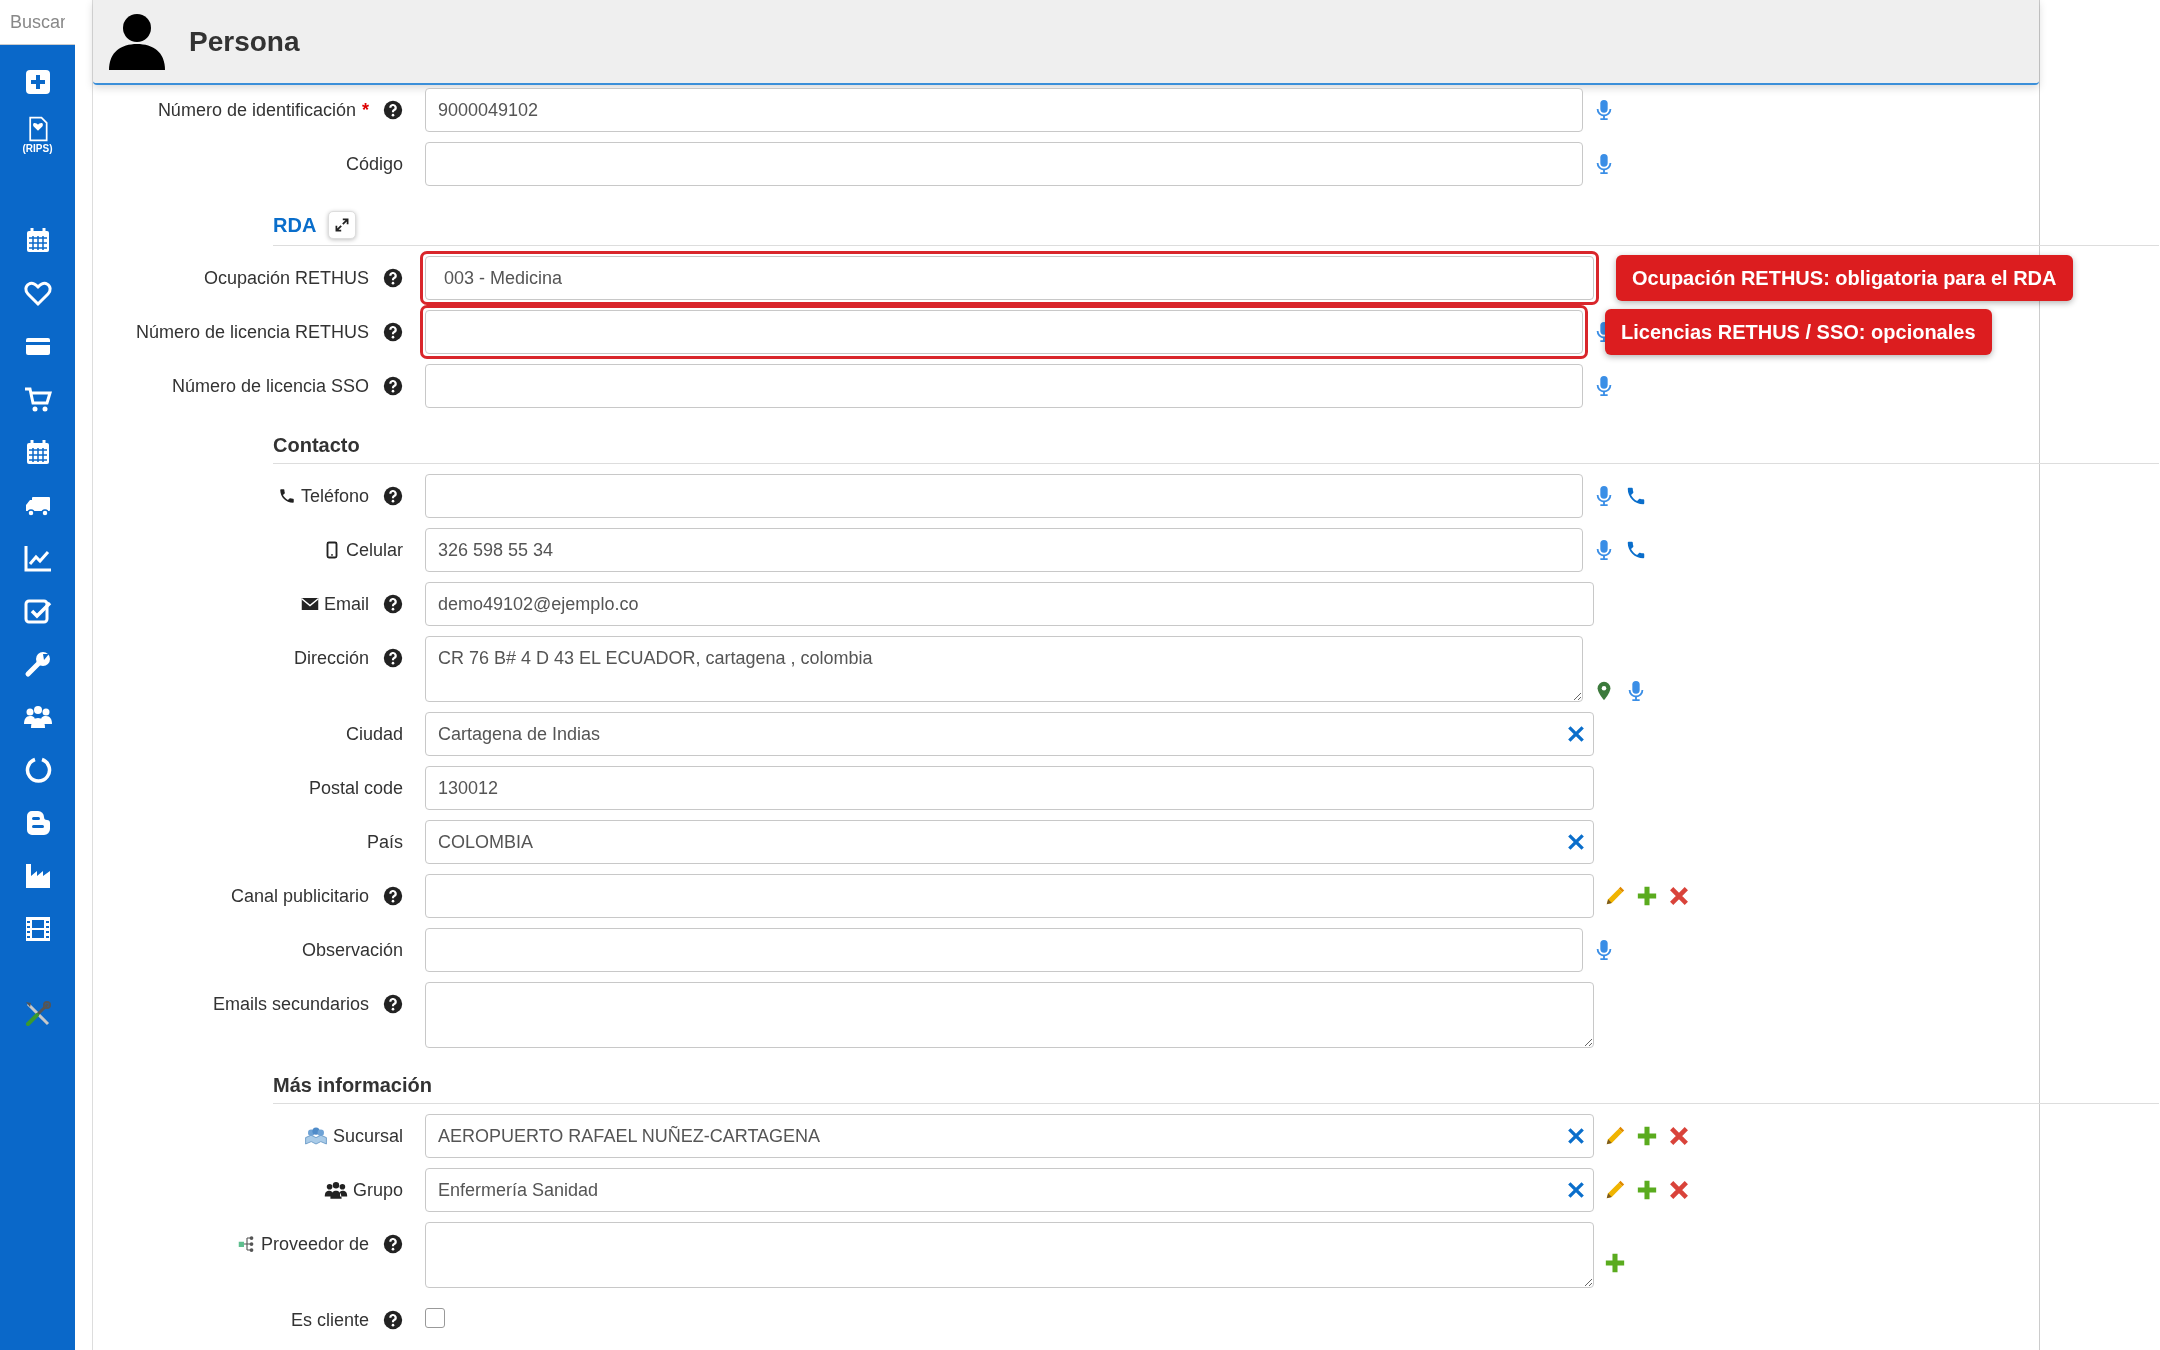  What do you see at coordinates (295, 225) in the screenshot?
I see `section-toggle-link: RDA` at bounding box center [295, 225].